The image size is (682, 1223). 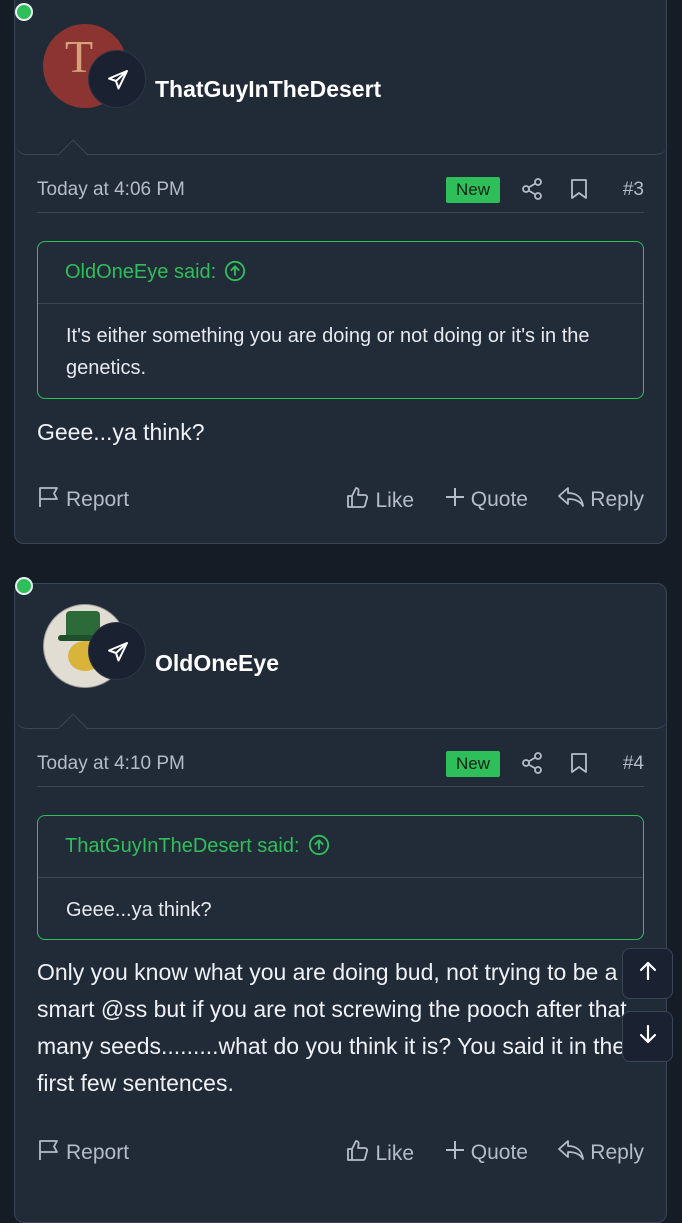 I want to click on post-meta: Today at 4:10 PM New #4, so click(x=340, y=766).